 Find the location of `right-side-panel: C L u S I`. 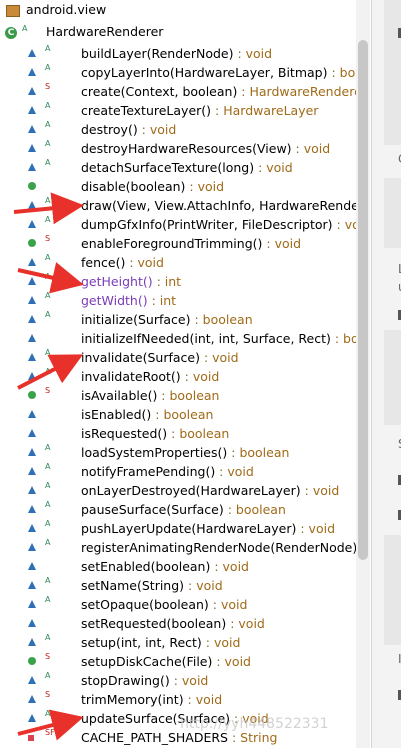

right-side-panel: C L u S I is located at coordinates (386, 374).